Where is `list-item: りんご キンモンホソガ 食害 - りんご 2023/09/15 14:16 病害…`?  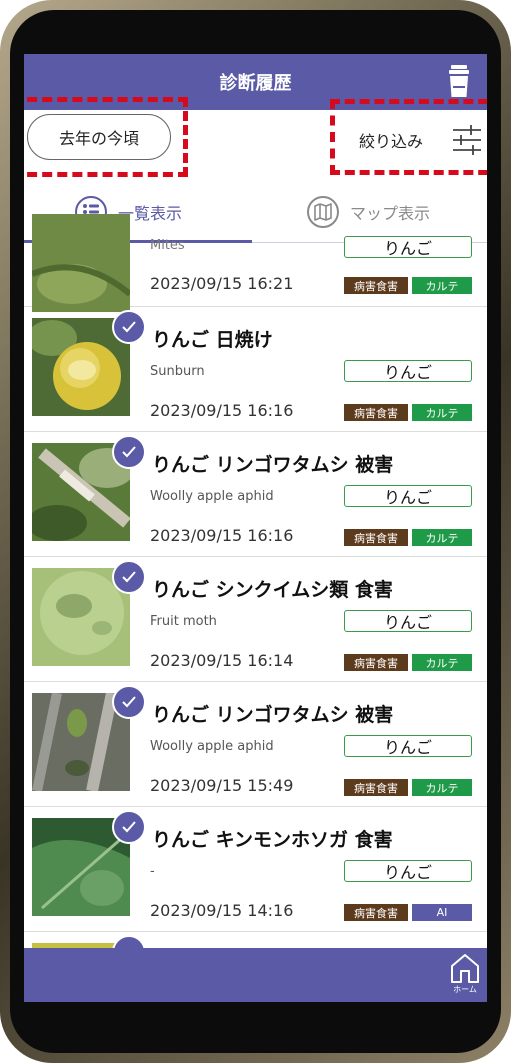 list-item: りんご キンモンホソガ 食害 - りんご 2023/09/15 14:16 病害… is located at coordinates (255, 869).